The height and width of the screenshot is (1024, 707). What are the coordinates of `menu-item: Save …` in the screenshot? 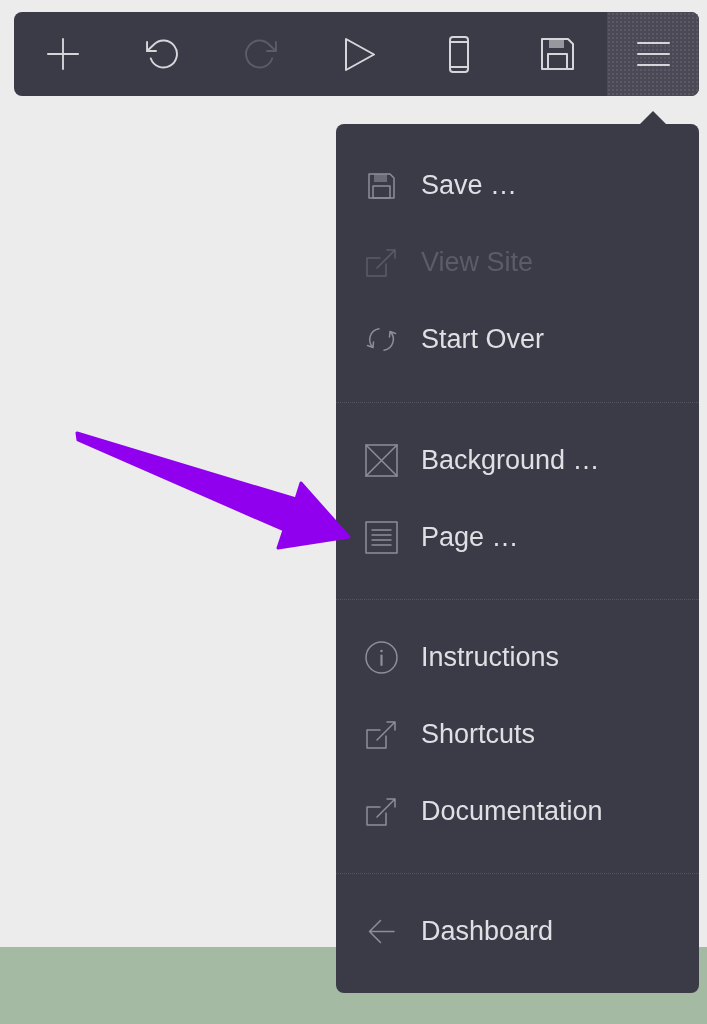 It's located at (517, 185).